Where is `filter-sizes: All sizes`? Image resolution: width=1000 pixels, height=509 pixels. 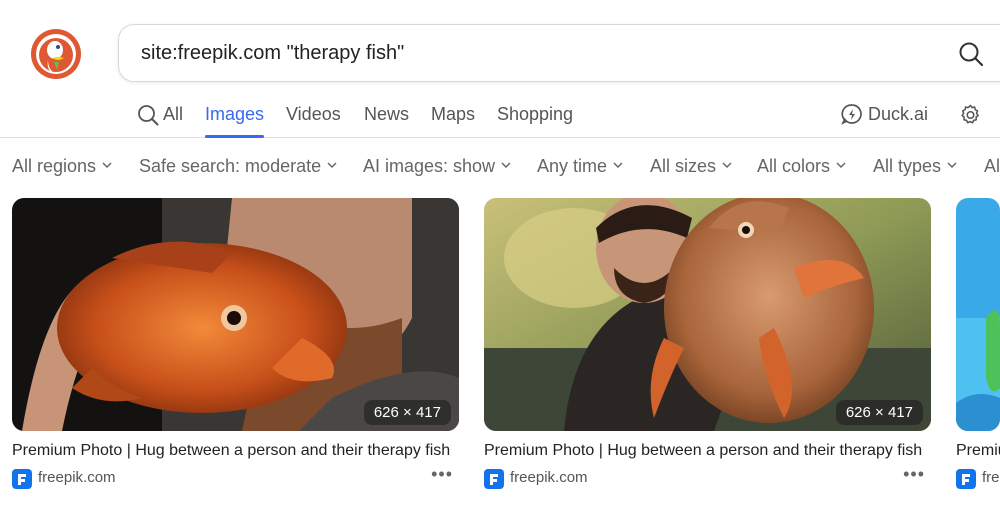 filter-sizes: All sizes is located at coordinates (691, 166).